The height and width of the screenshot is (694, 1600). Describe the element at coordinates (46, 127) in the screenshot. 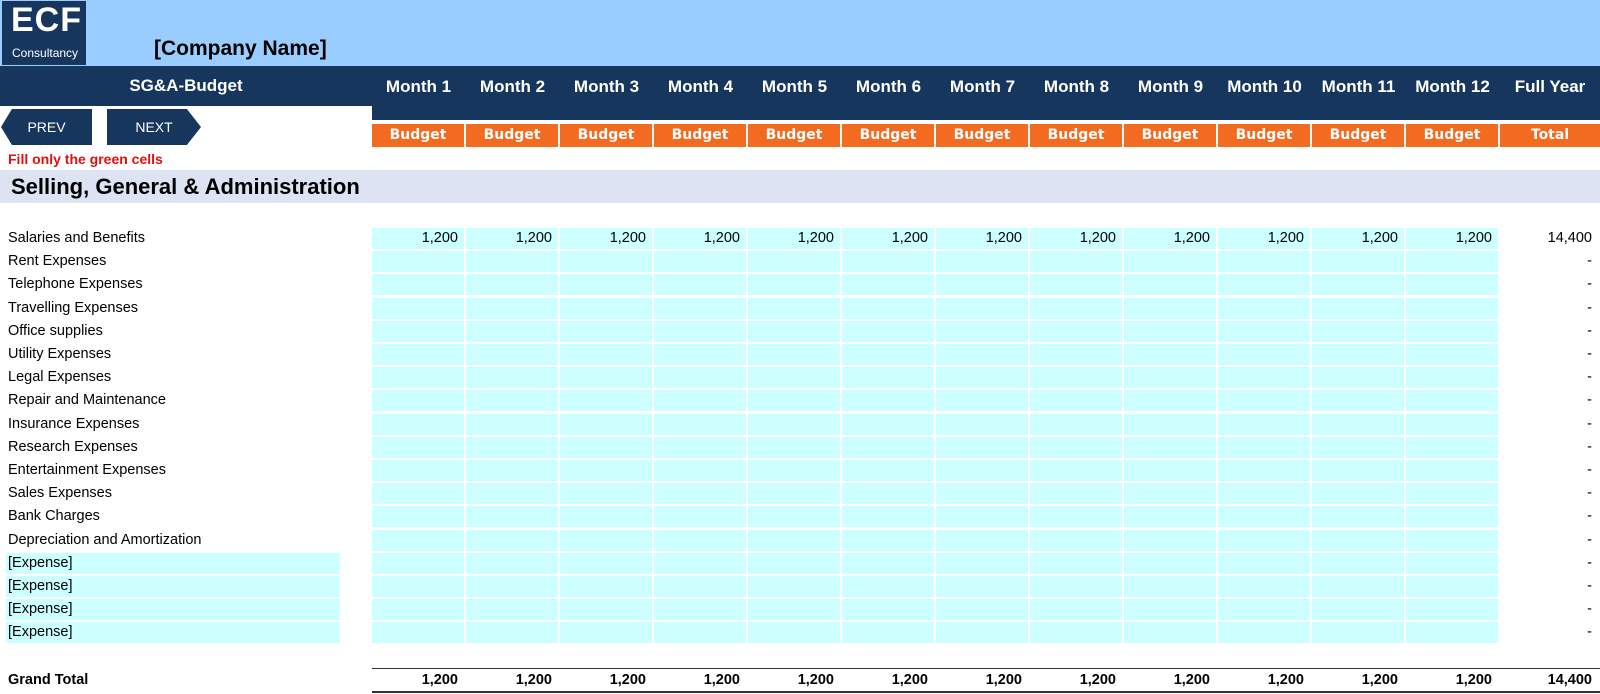

I see `prev-button: PREV` at that location.